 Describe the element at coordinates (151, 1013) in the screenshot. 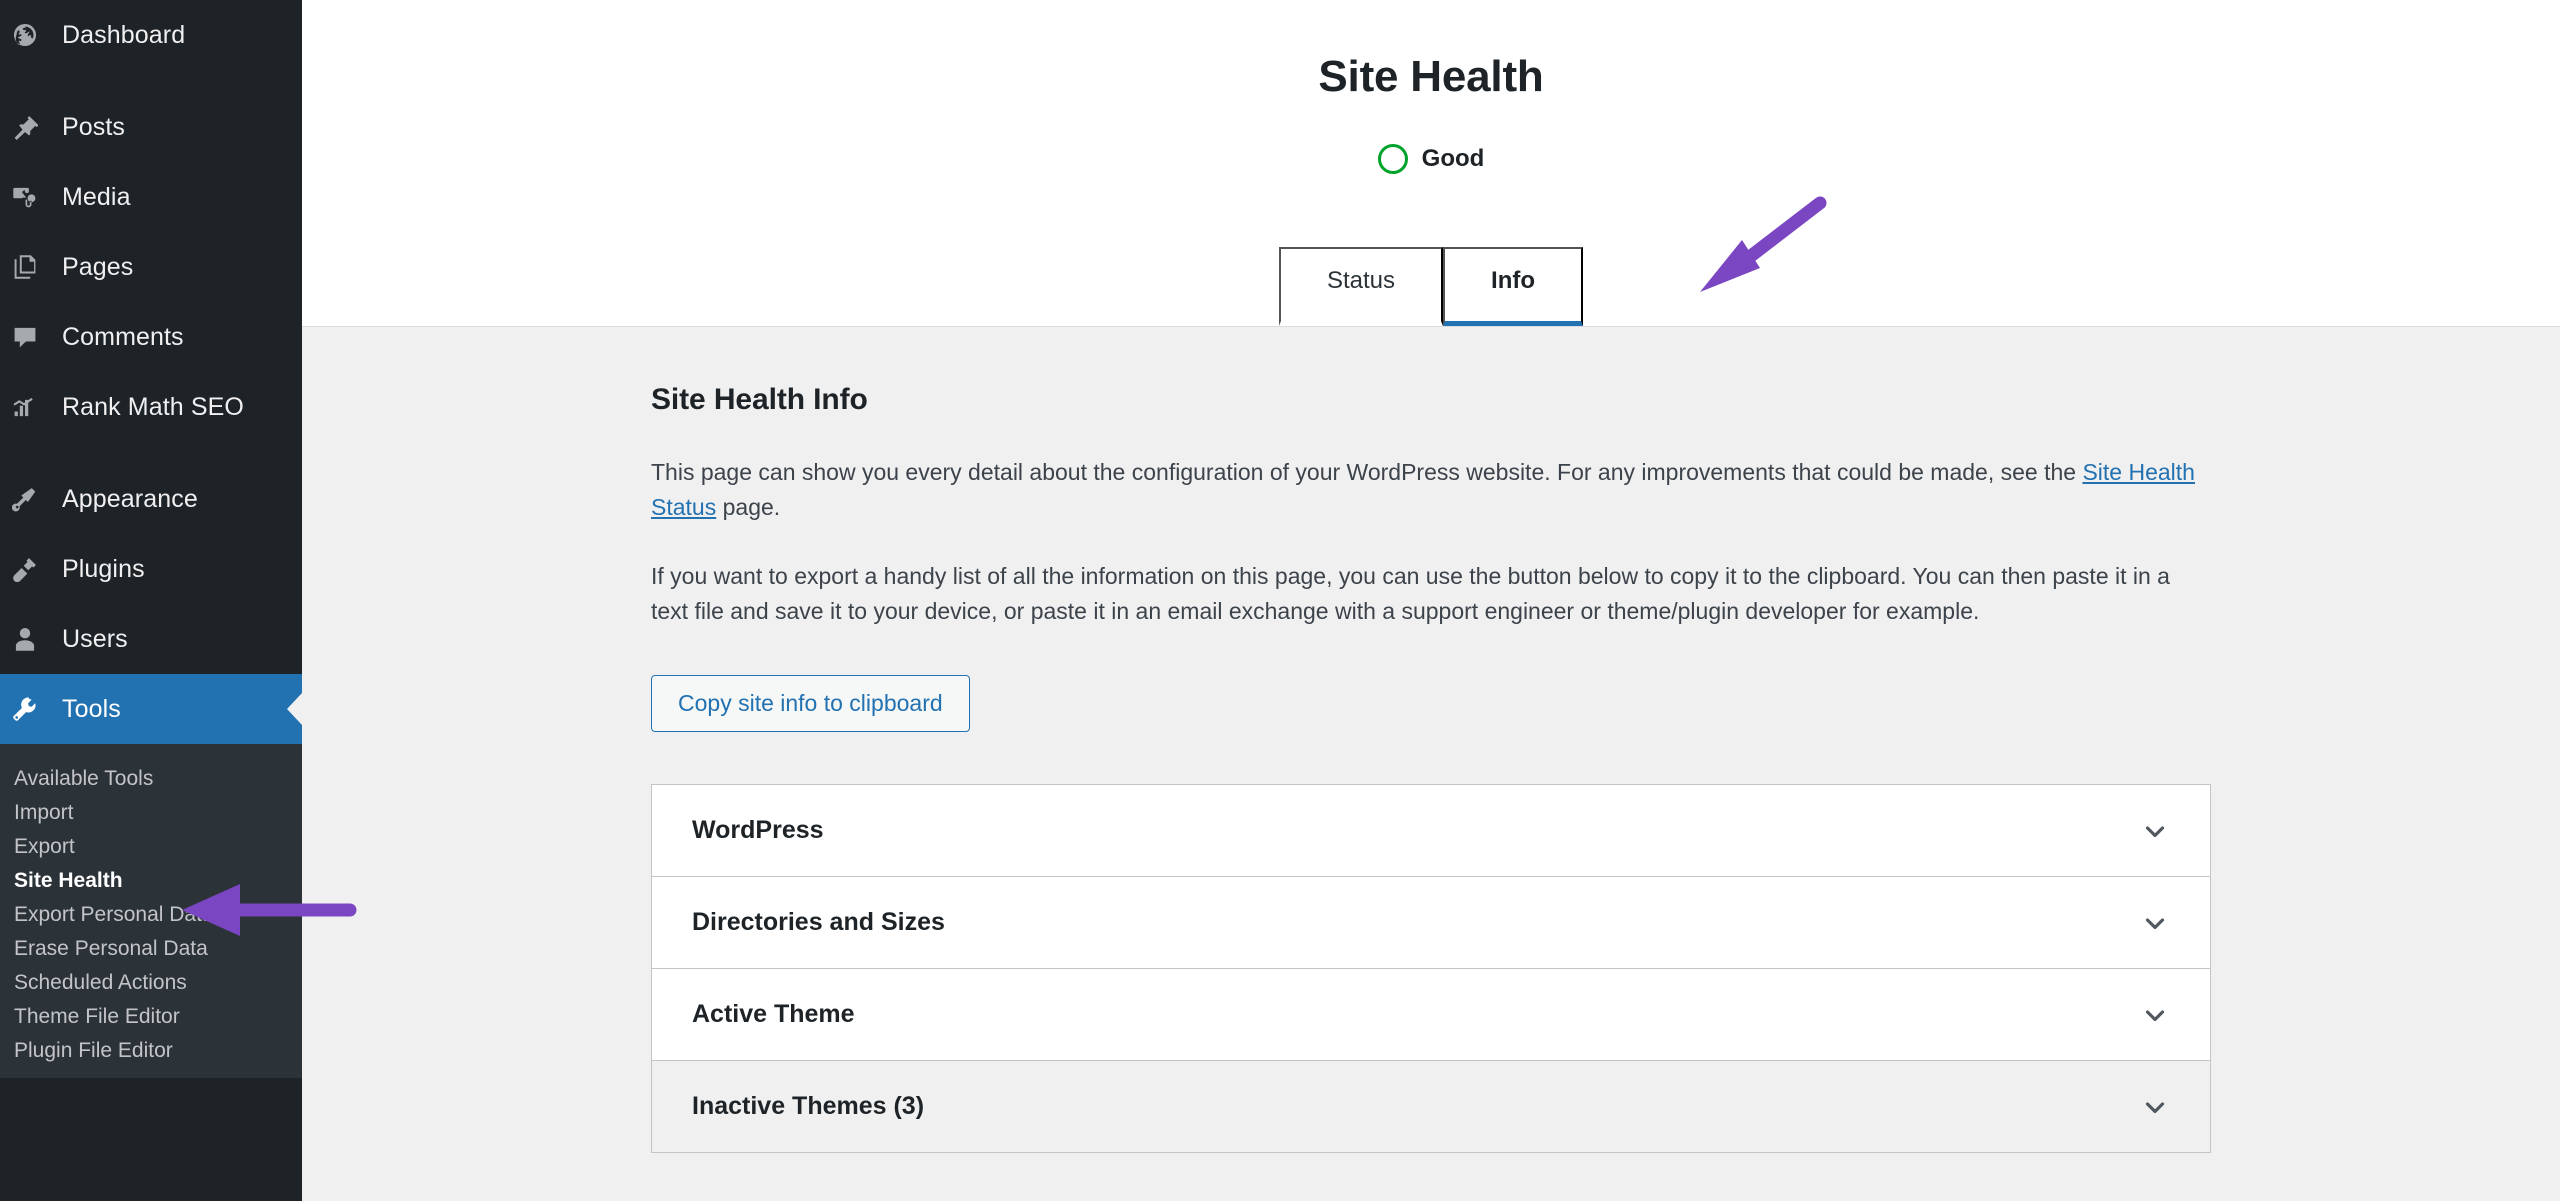

I see `submenu-item-theme-file-editor: Theme File Editor` at that location.